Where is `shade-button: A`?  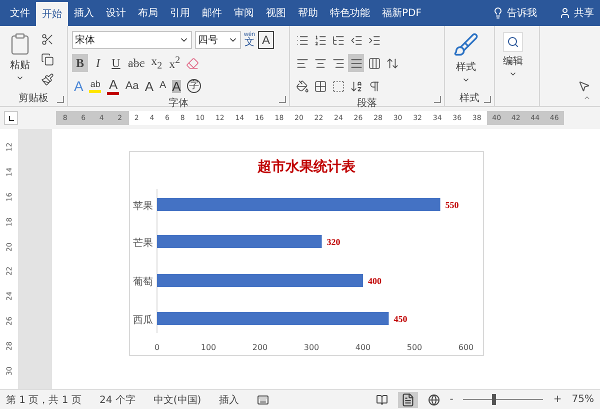
shade-button: A is located at coordinates (176, 86).